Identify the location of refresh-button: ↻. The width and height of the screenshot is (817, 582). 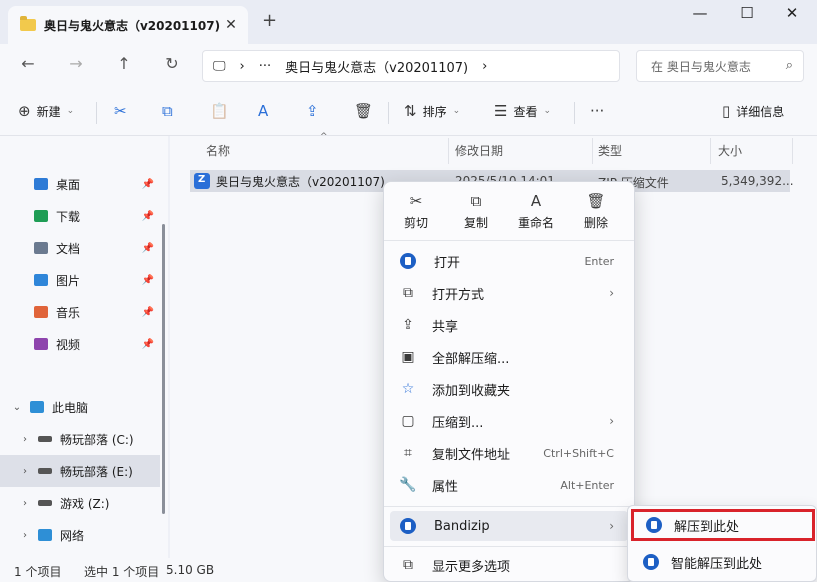
(172, 63).